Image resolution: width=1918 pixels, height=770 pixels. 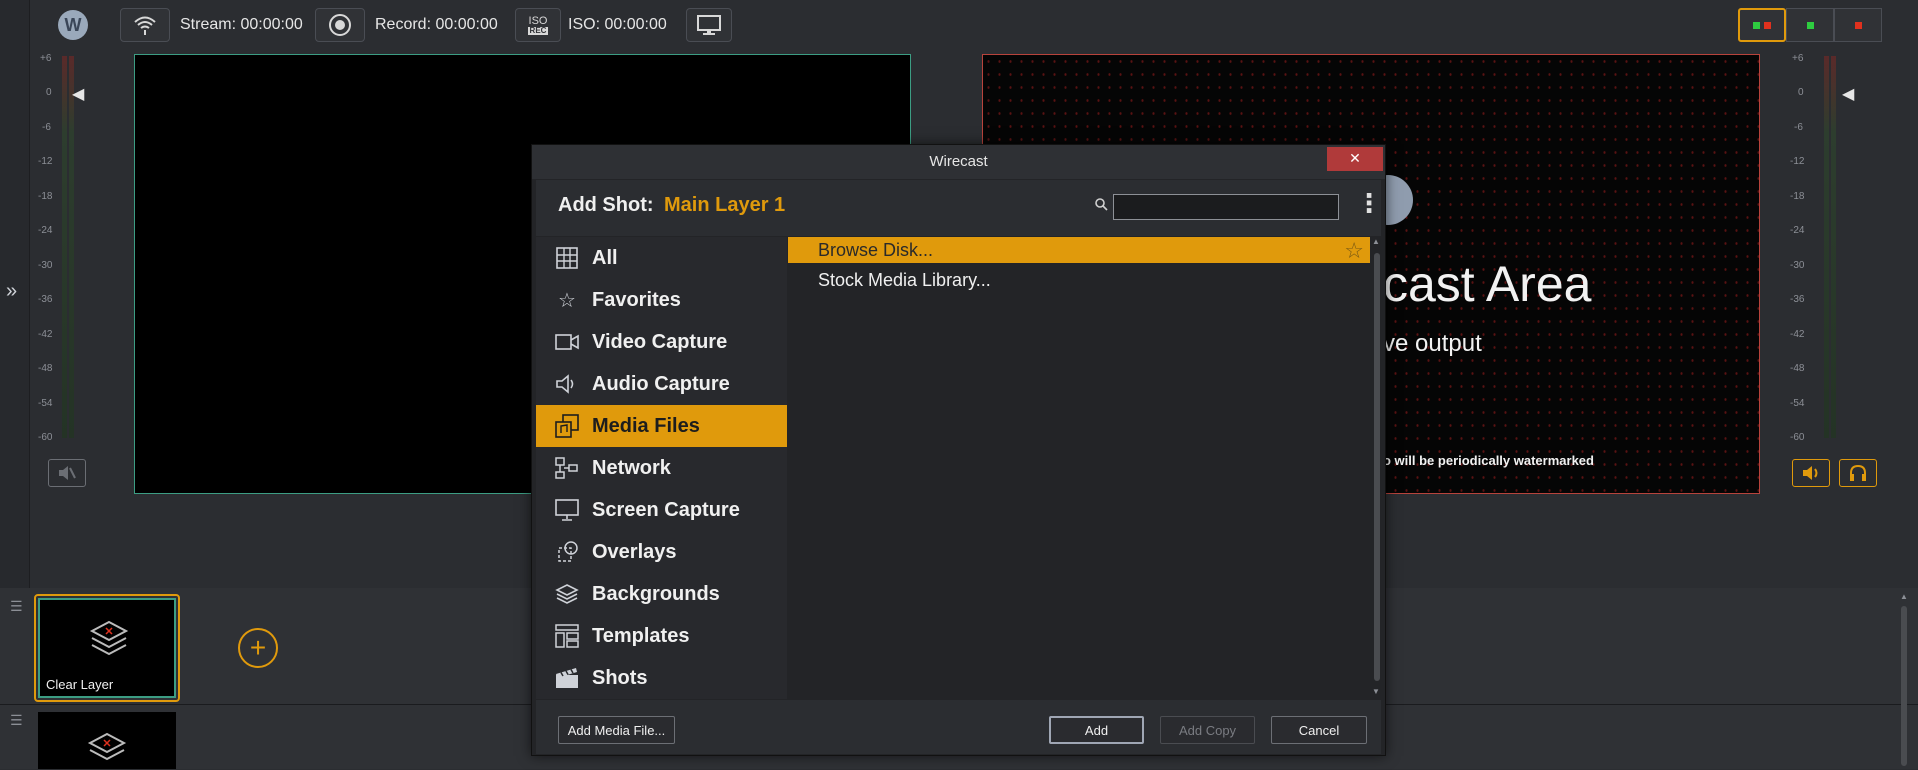 What do you see at coordinates (1488, 460) in the screenshot?
I see `live-watermark-text: o will be periodically watermarked` at bounding box center [1488, 460].